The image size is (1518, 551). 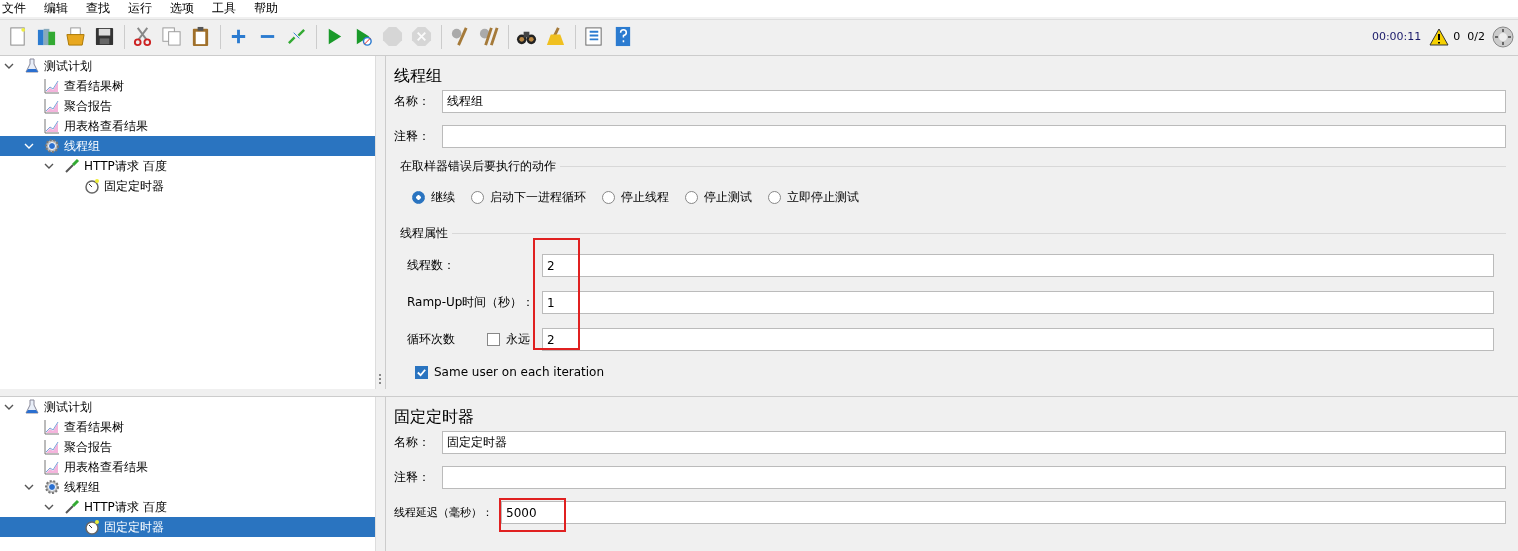 I want to click on panel-title: 线程组, so click(x=418, y=76).